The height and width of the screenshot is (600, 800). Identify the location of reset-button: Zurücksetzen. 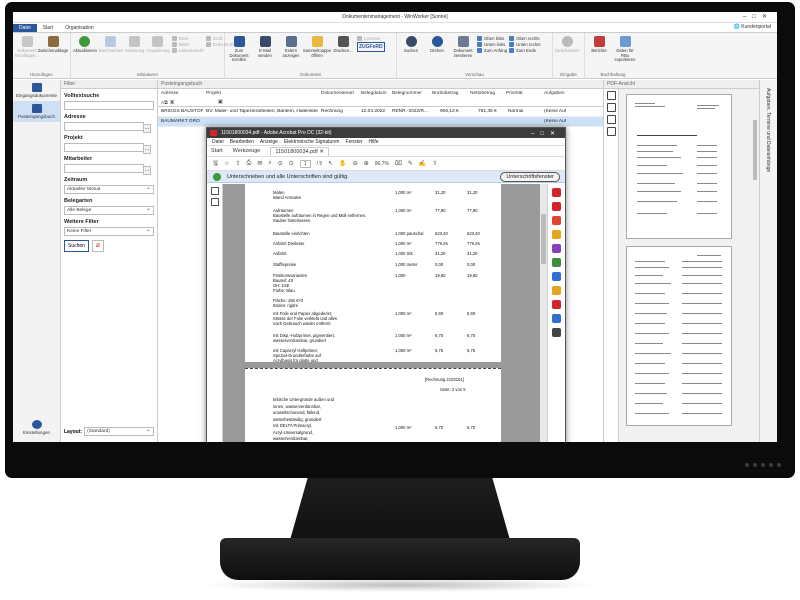
(567, 52).